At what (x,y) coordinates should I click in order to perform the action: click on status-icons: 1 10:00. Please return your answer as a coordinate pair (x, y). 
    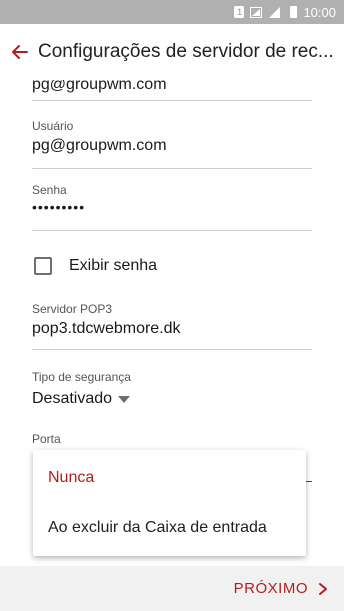
    Looking at the image, I should click on (285, 12).